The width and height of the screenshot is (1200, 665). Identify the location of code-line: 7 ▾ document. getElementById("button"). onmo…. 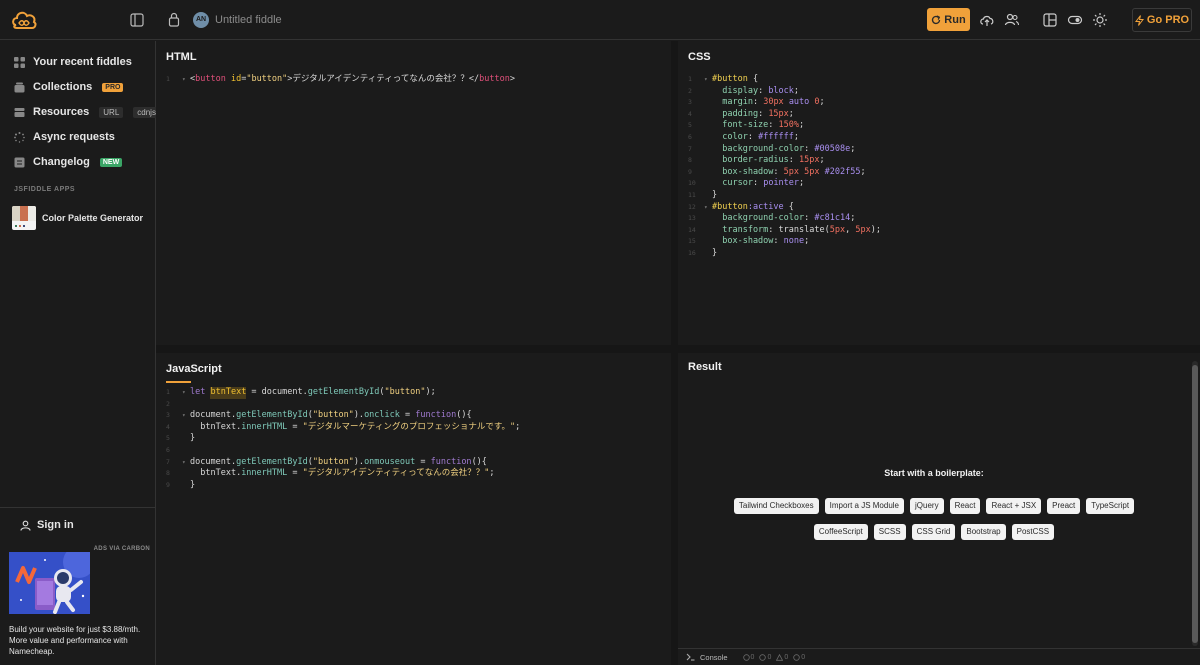
(343, 463).